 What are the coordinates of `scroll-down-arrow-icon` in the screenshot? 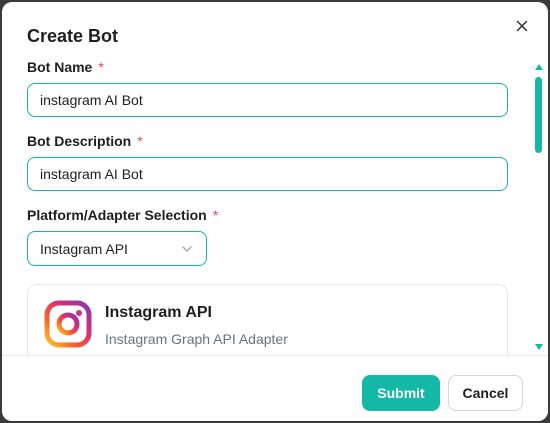 It's located at (539, 347).